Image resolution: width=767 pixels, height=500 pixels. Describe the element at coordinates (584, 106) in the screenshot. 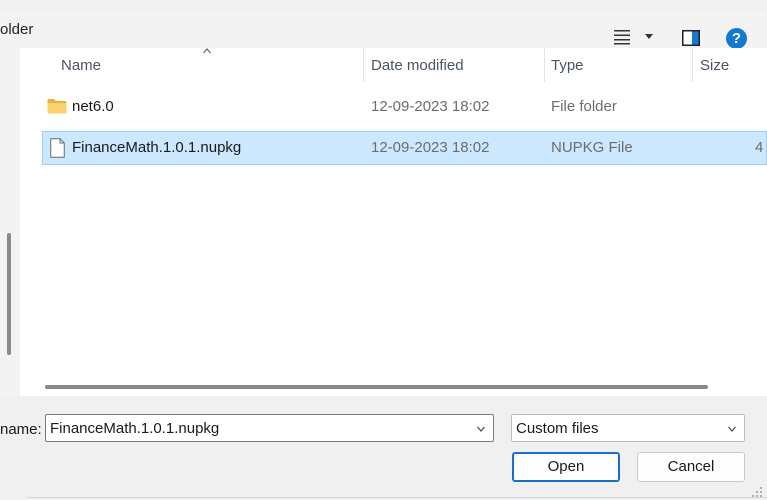

I see `file-type: File folder` at that location.